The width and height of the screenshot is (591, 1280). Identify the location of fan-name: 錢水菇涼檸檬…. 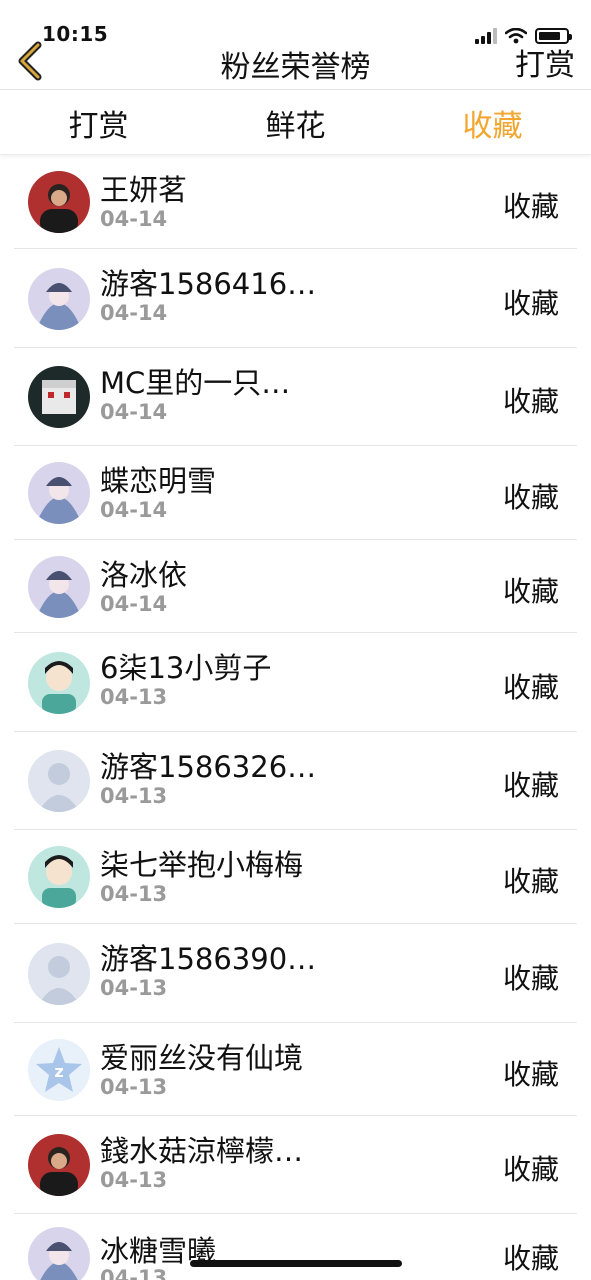
(202, 1151).